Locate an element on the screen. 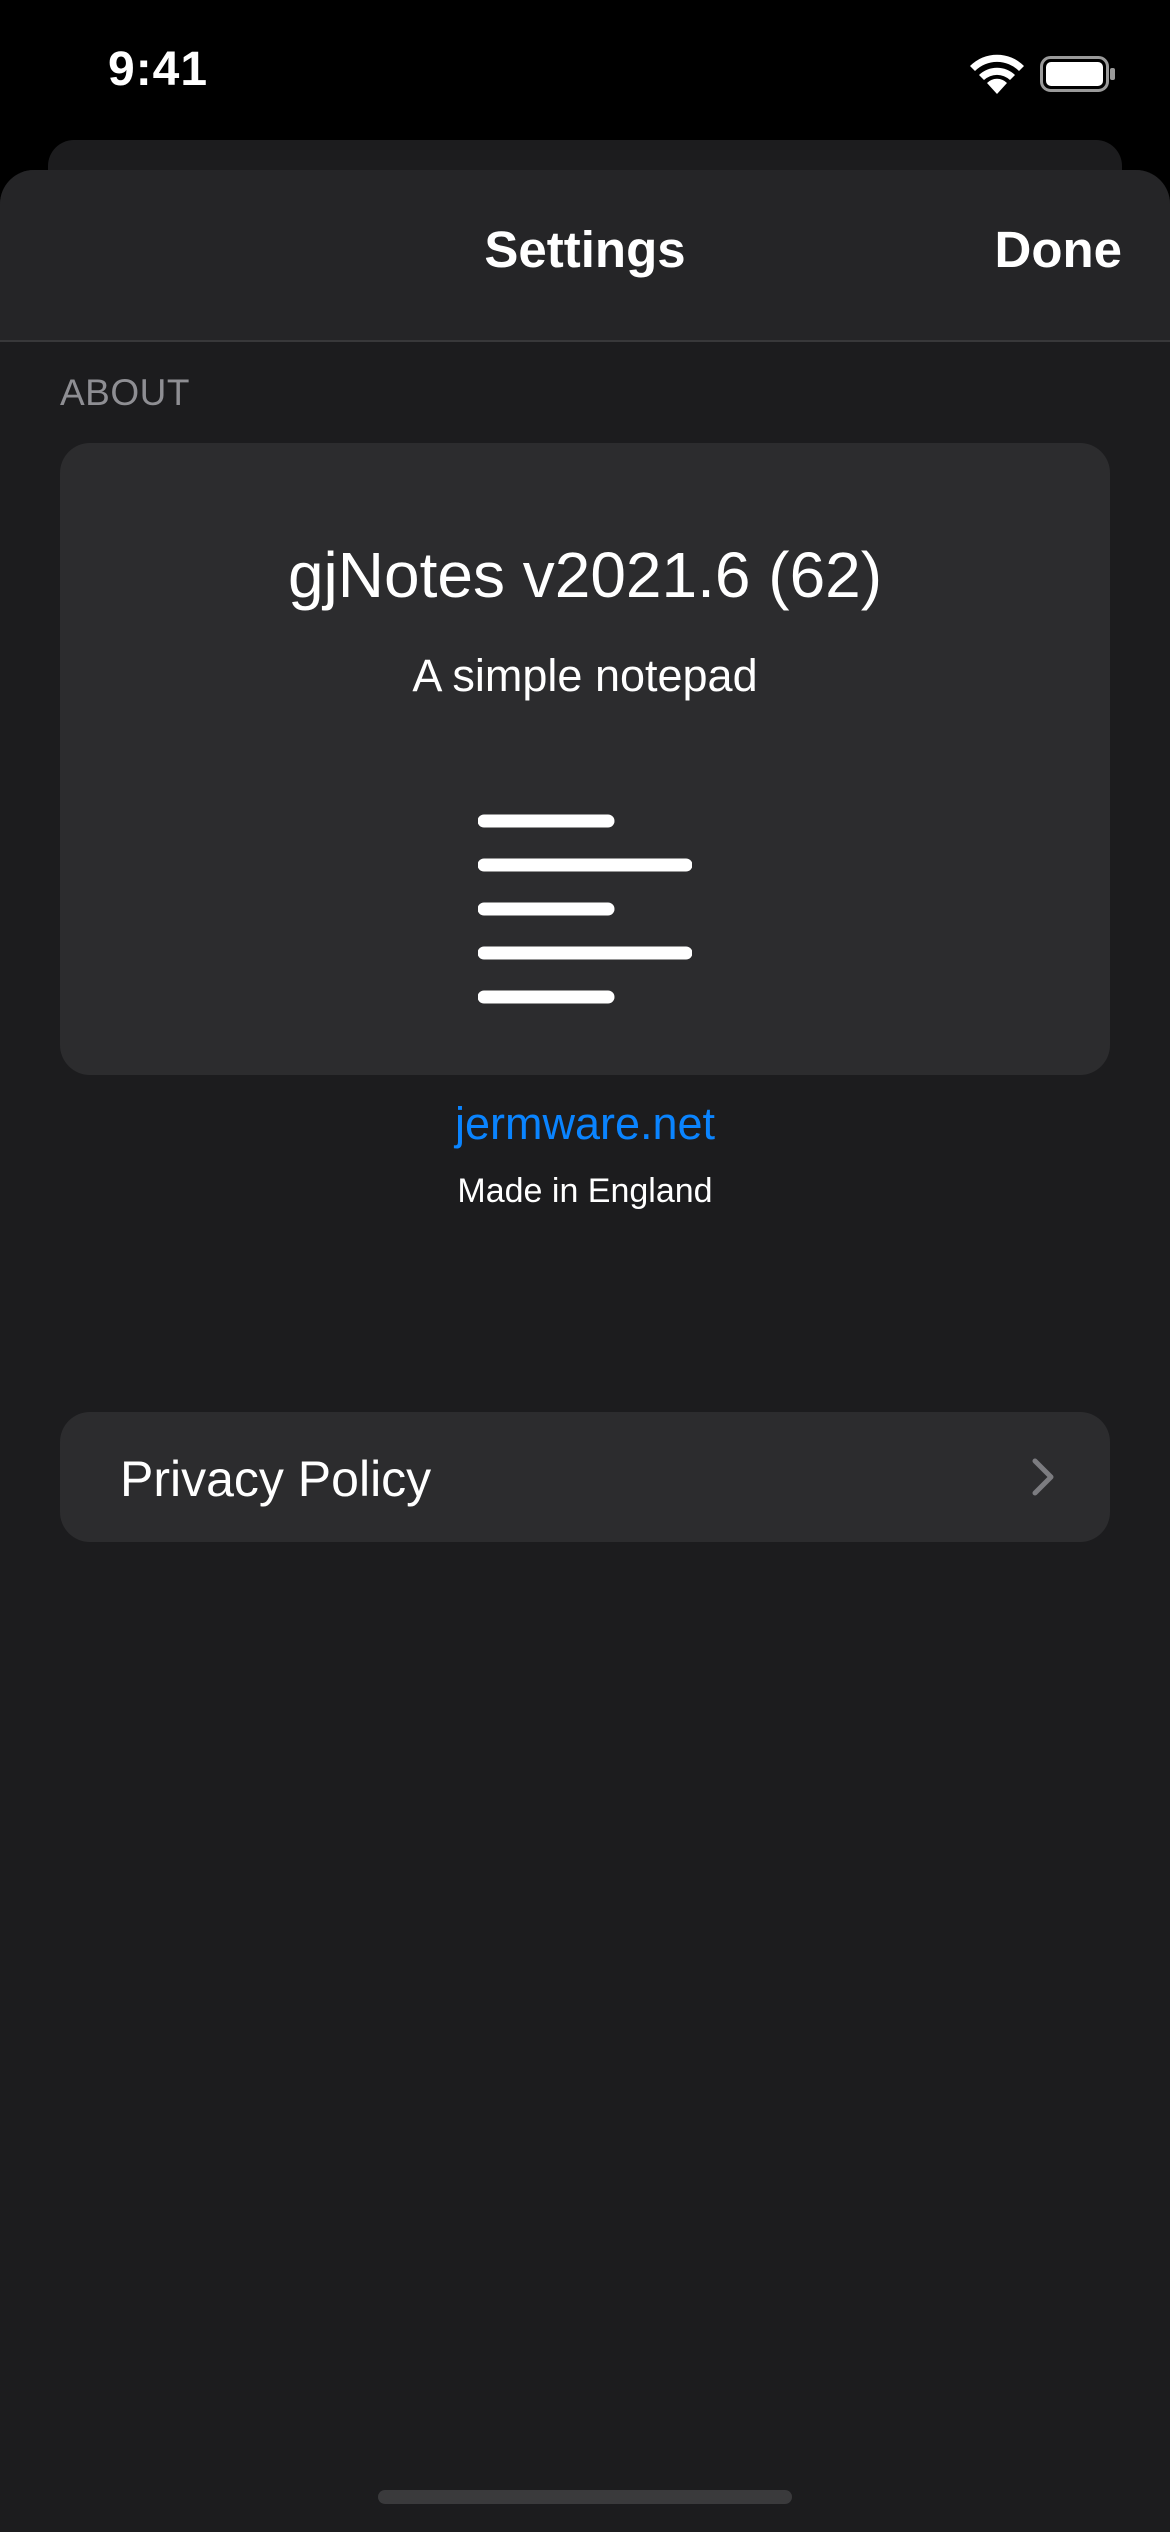 This screenshot has width=1170, height=2532. home-indicator is located at coordinates (585, 2497).